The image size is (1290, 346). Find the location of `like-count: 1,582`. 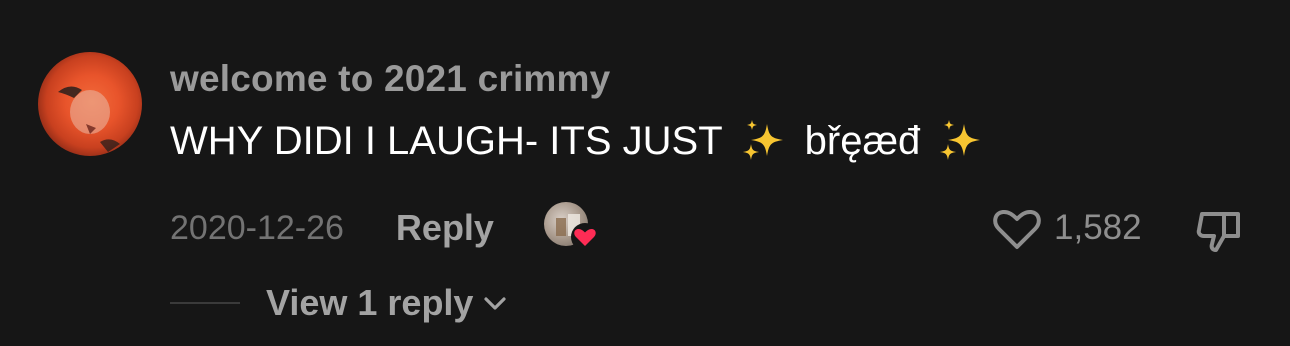

like-count: 1,582 is located at coordinates (1098, 227).